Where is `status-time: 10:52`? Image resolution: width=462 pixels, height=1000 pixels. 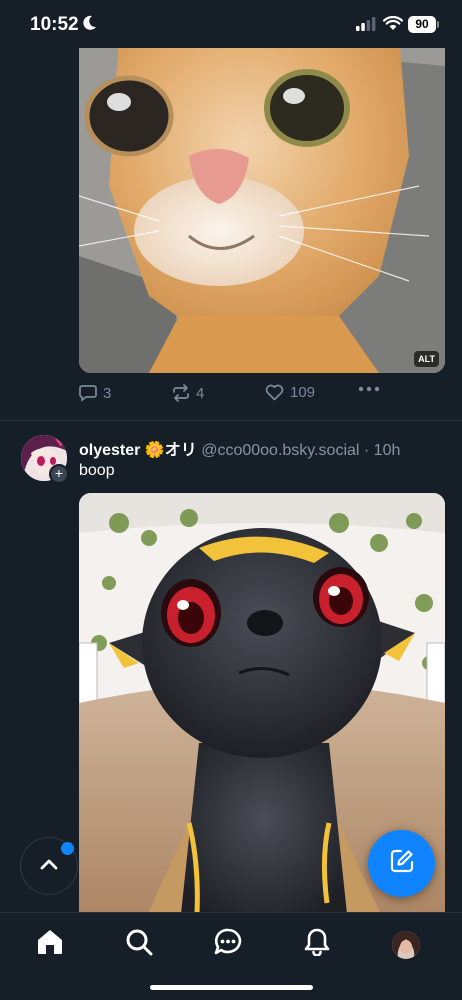
status-time: 10:52 is located at coordinates (54, 24).